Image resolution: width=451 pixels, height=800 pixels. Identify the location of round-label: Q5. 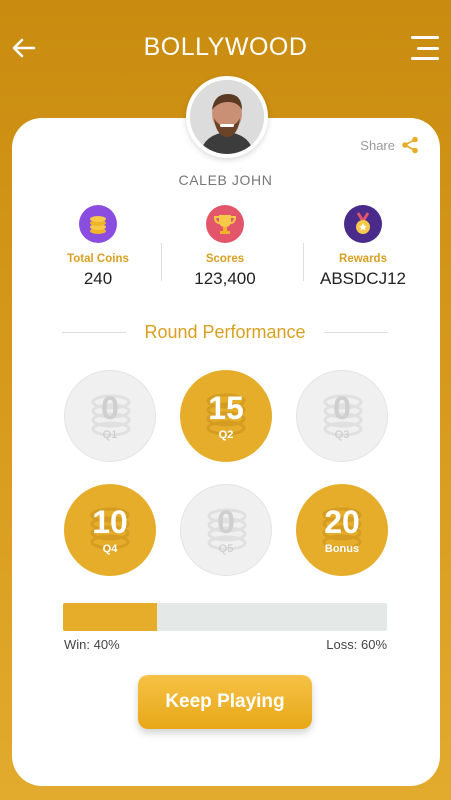
(226, 549).